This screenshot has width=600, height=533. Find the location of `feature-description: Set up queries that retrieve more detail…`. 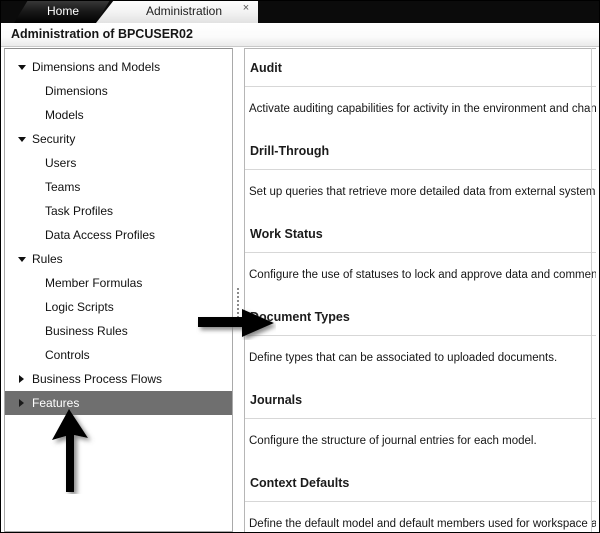

feature-description: Set up queries that retrieve more detail… is located at coordinates (420, 192).